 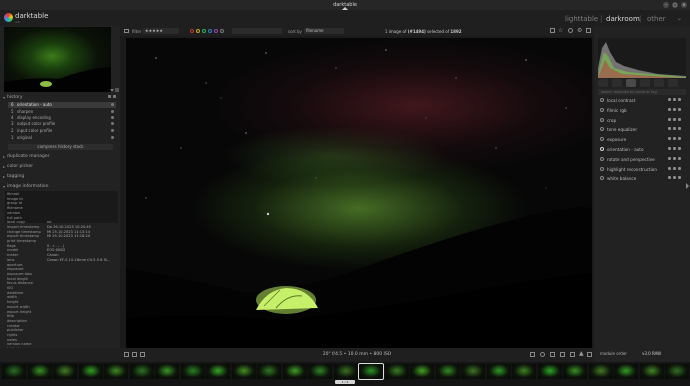 I want to click on minimize-button: –, so click(x=666, y=5).